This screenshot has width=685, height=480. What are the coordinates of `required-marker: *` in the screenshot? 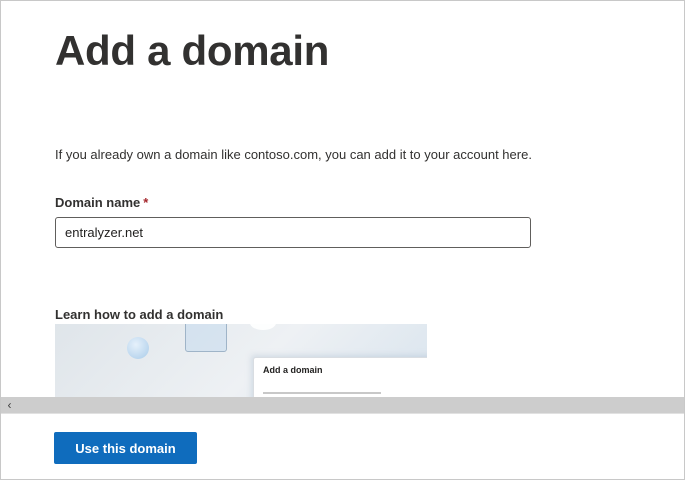 It's located at (146, 202).